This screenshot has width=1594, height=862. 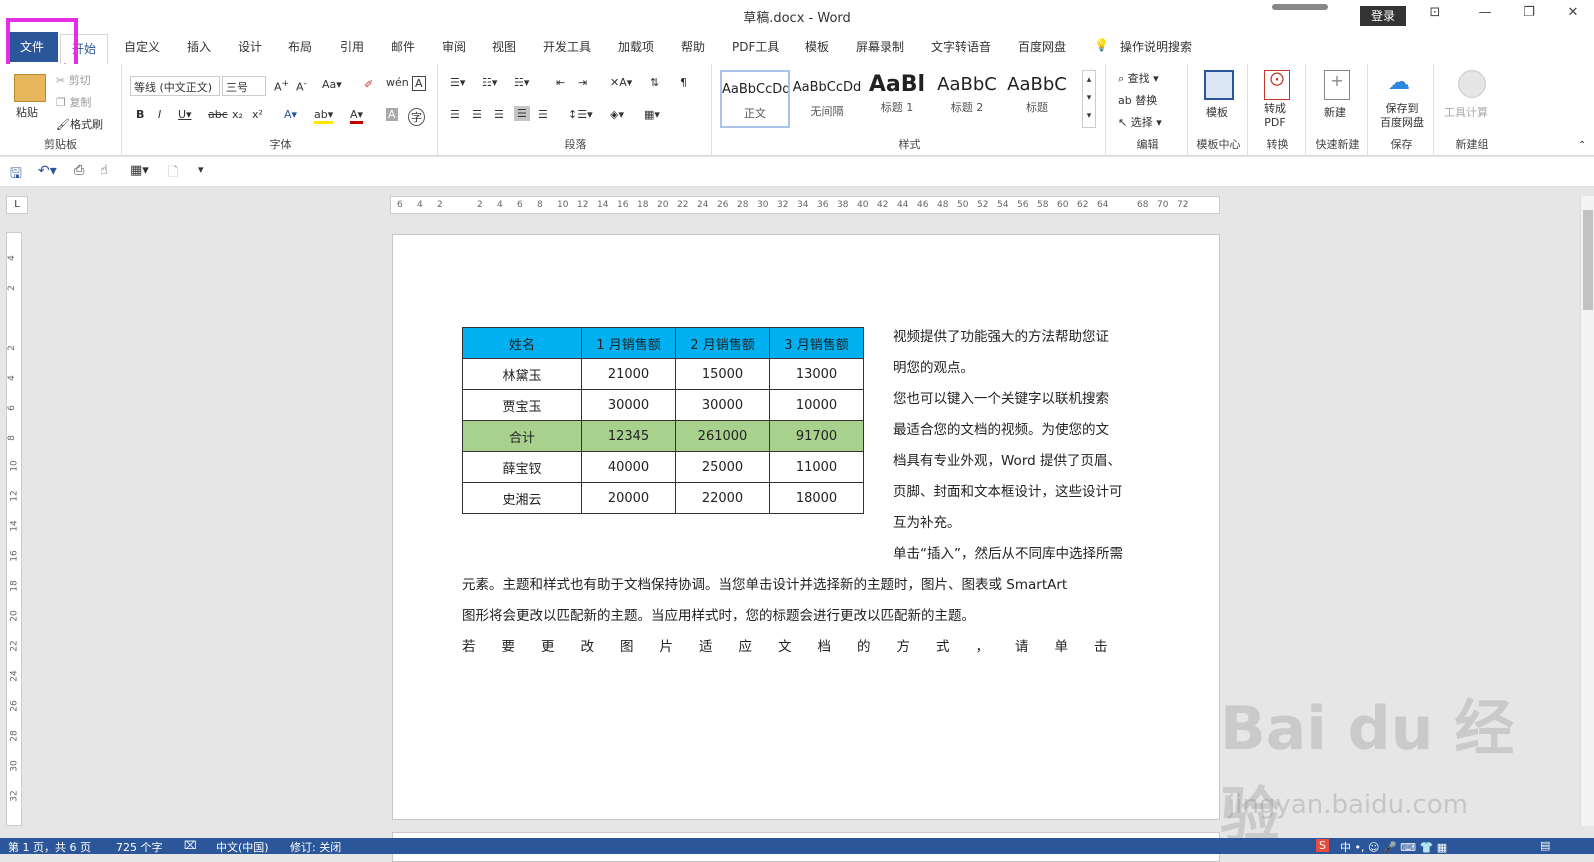 What do you see at coordinates (332, 84) in the screenshot?
I see `change-case-icon: Aa▾` at bounding box center [332, 84].